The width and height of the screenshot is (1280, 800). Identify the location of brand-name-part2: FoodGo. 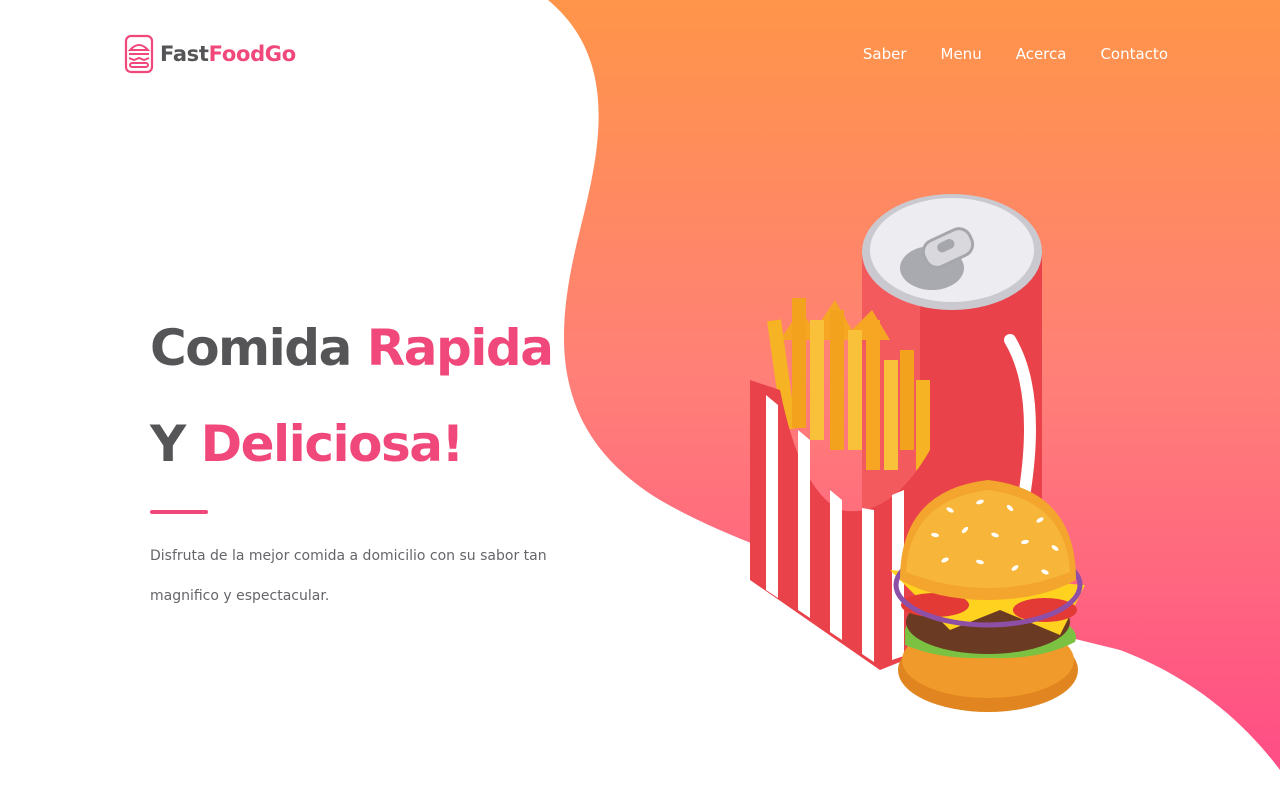
(252, 54).